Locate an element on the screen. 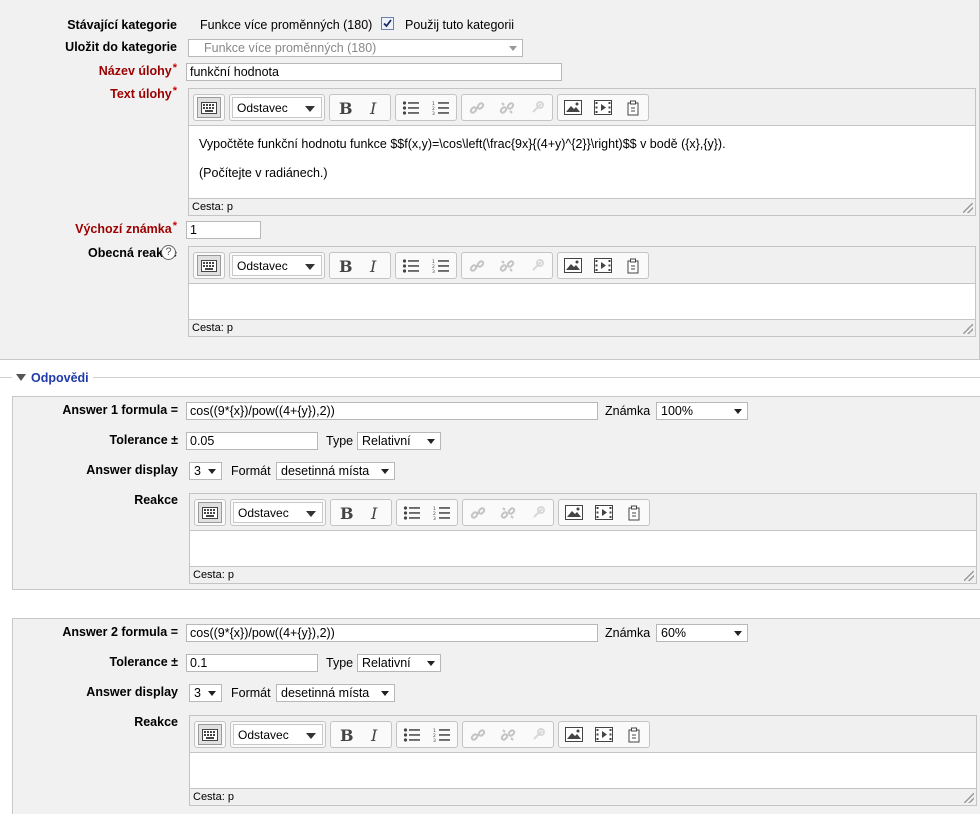  answer-2-feedback-content is located at coordinates (583, 771).